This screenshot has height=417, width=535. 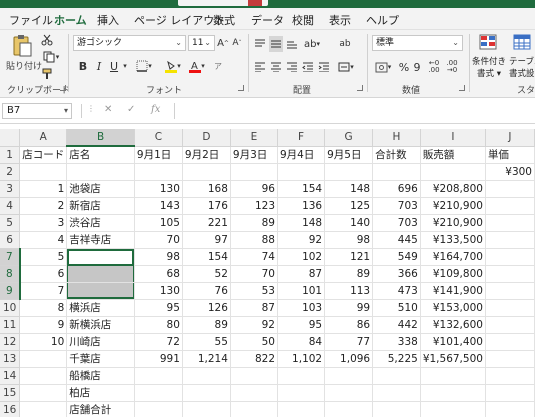 I want to click on cell-F14, so click(x=301, y=376).